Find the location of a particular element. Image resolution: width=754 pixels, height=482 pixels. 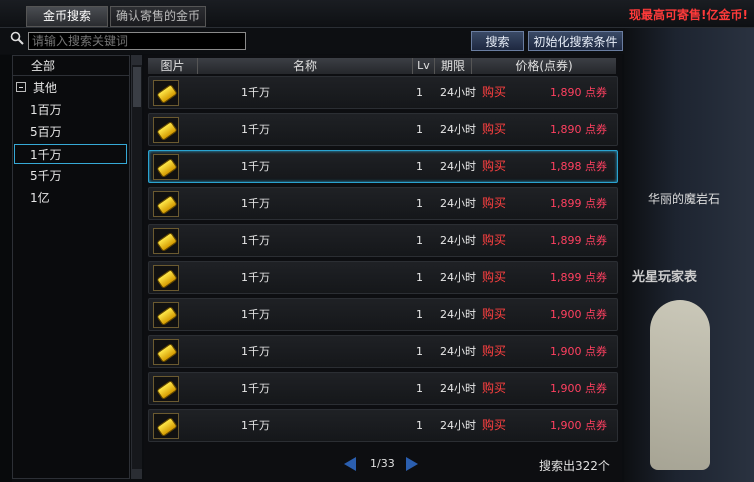

item-price: 1,898 点券 is located at coordinates (578, 166).